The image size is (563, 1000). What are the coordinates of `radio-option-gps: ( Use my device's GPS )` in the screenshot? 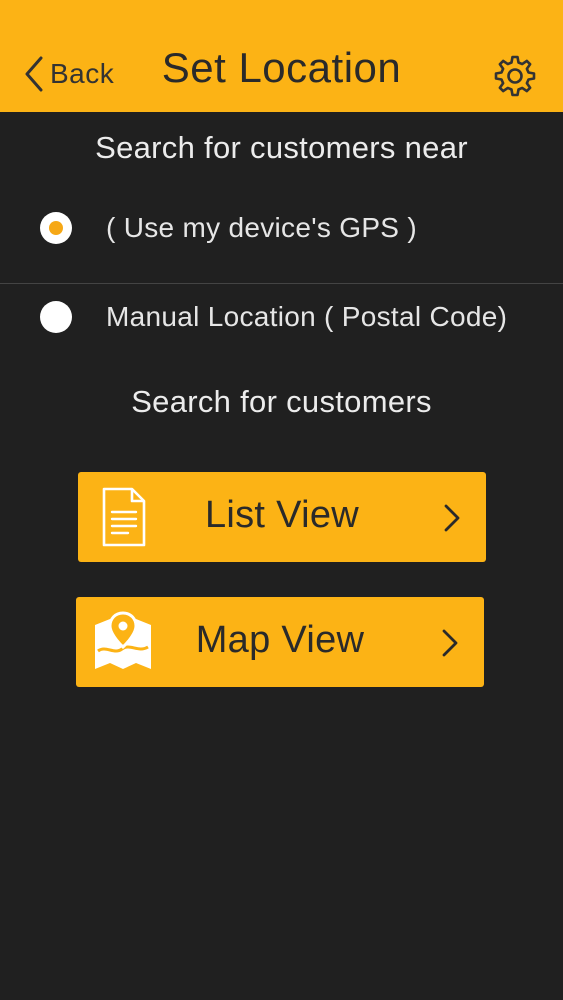 It's located at (281, 228).